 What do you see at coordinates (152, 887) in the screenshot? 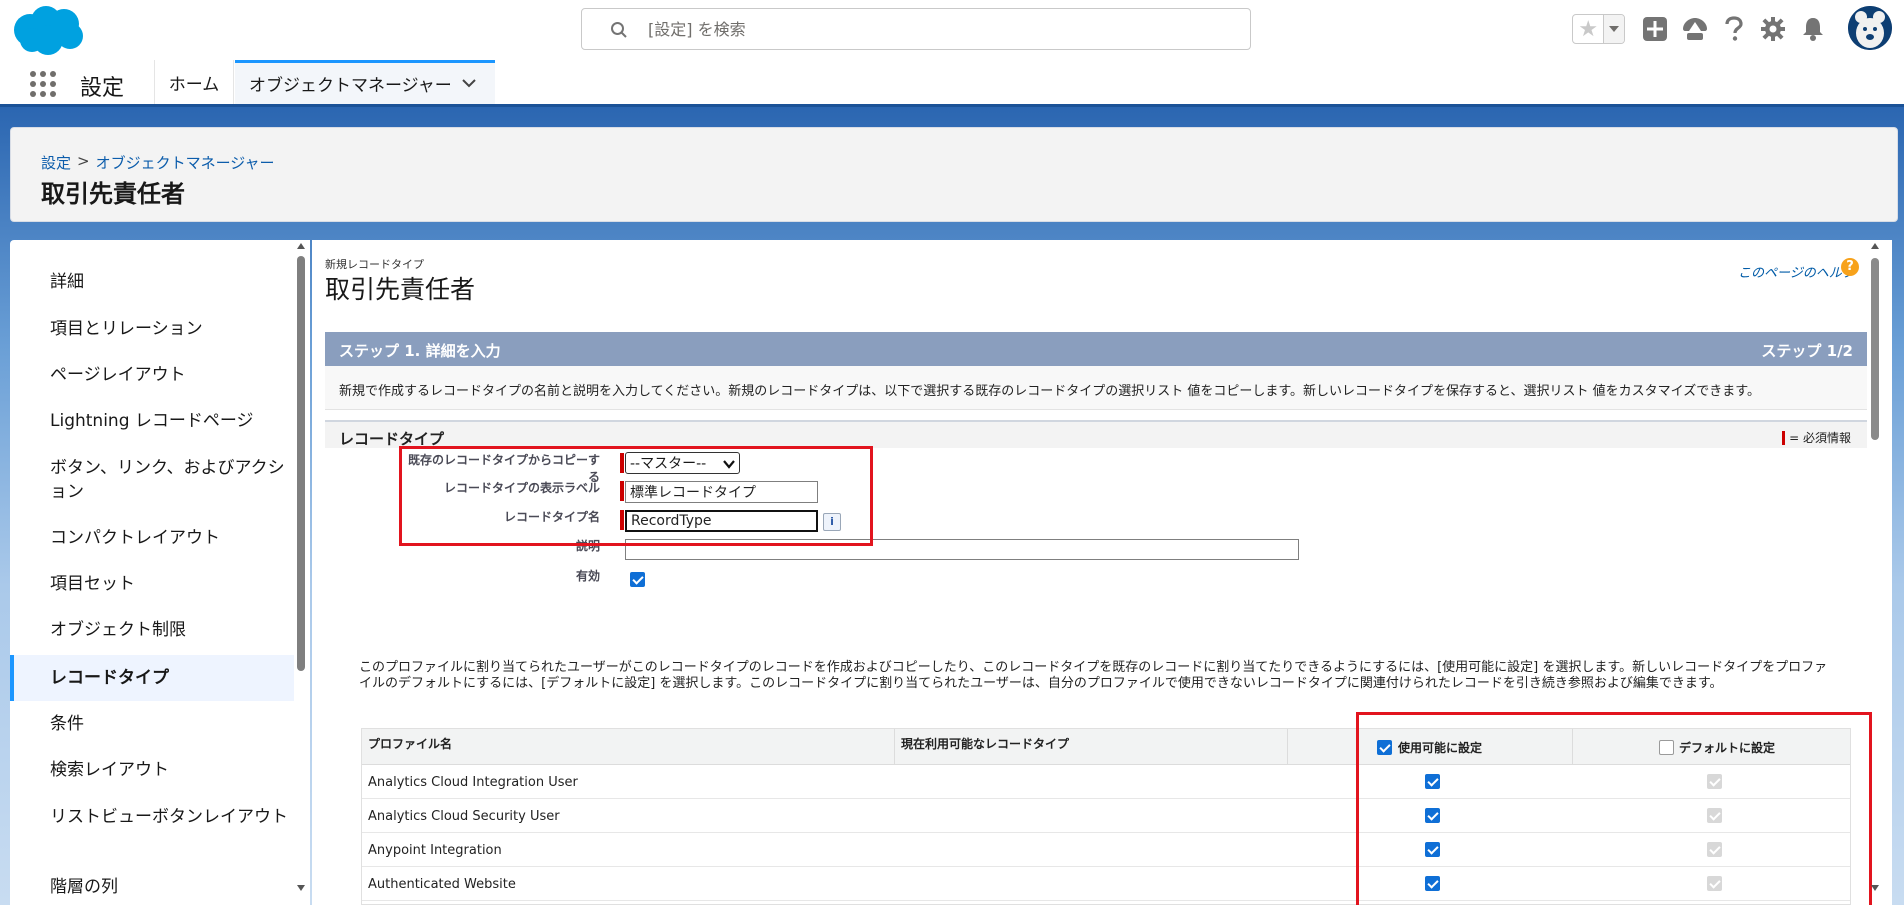
I see `sidebar-item-hierarchy-columns: 階層の列` at bounding box center [152, 887].